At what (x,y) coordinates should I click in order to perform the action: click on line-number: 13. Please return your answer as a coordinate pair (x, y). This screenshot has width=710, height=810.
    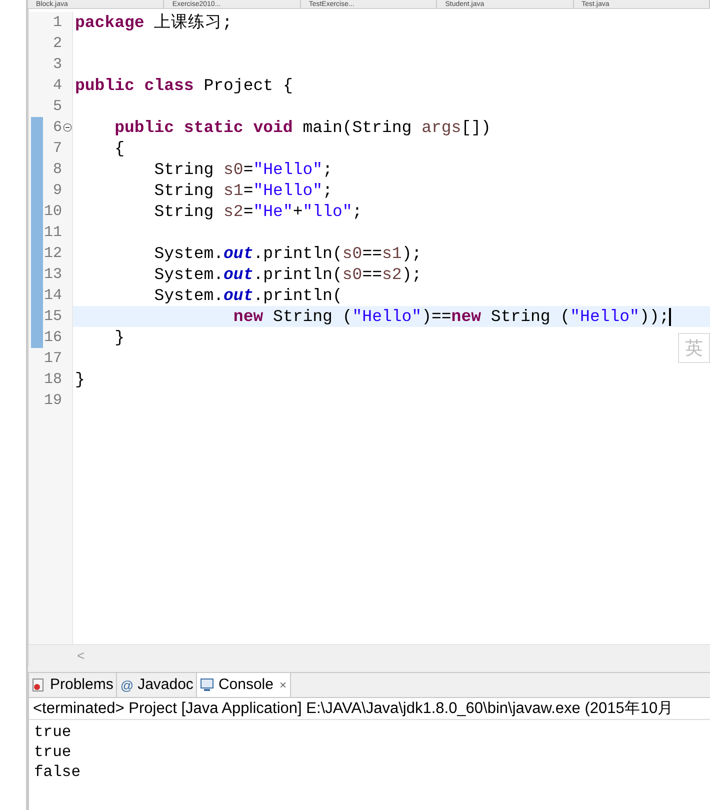
    Looking at the image, I should click on (52, 275).